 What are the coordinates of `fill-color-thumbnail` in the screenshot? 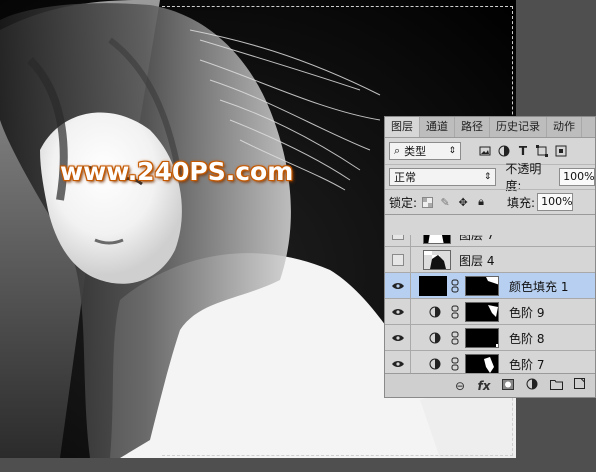 It's located at (433, 286).